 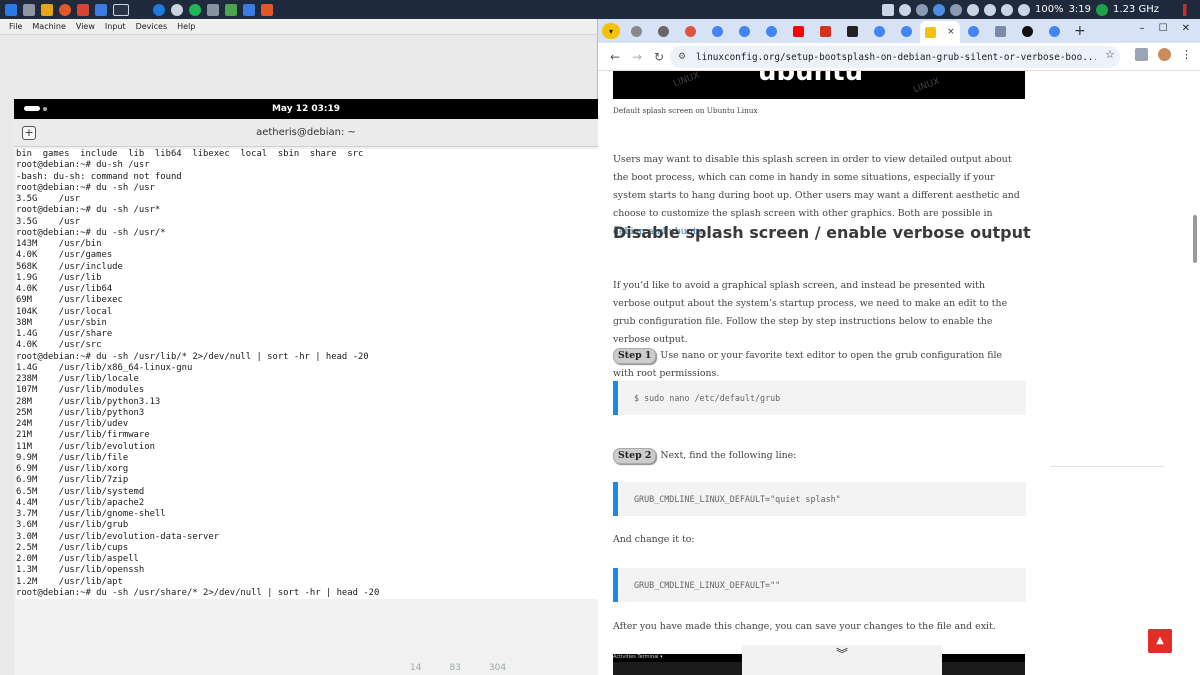 I want to click on gnome-top-bar: May 12 03:19, so click(x=306, y=109).